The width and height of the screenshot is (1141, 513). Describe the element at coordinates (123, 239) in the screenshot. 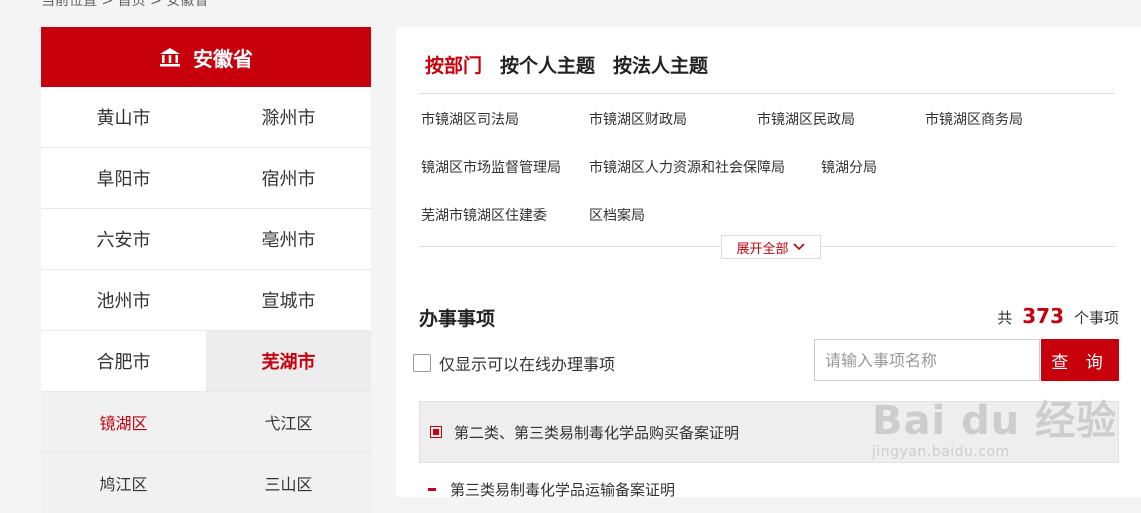

I see `city-item: 六安市` at that location.